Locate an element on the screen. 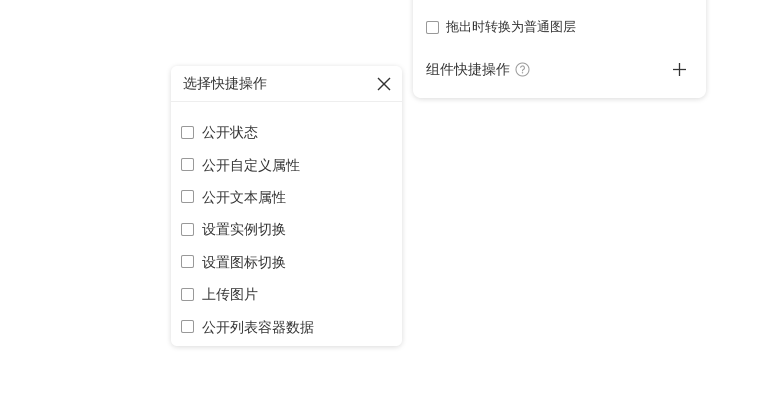  plus-icon is located at coordinates (679, 69).